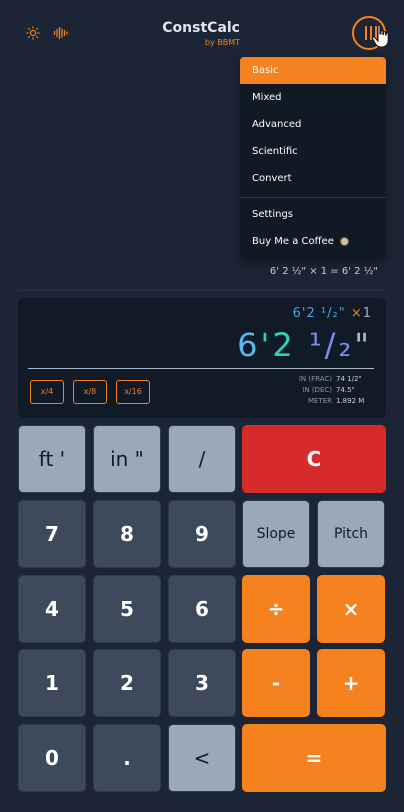  Describe the element at coordinates (314, 758) in the screenshot. I see `equals-key: =` at that location.